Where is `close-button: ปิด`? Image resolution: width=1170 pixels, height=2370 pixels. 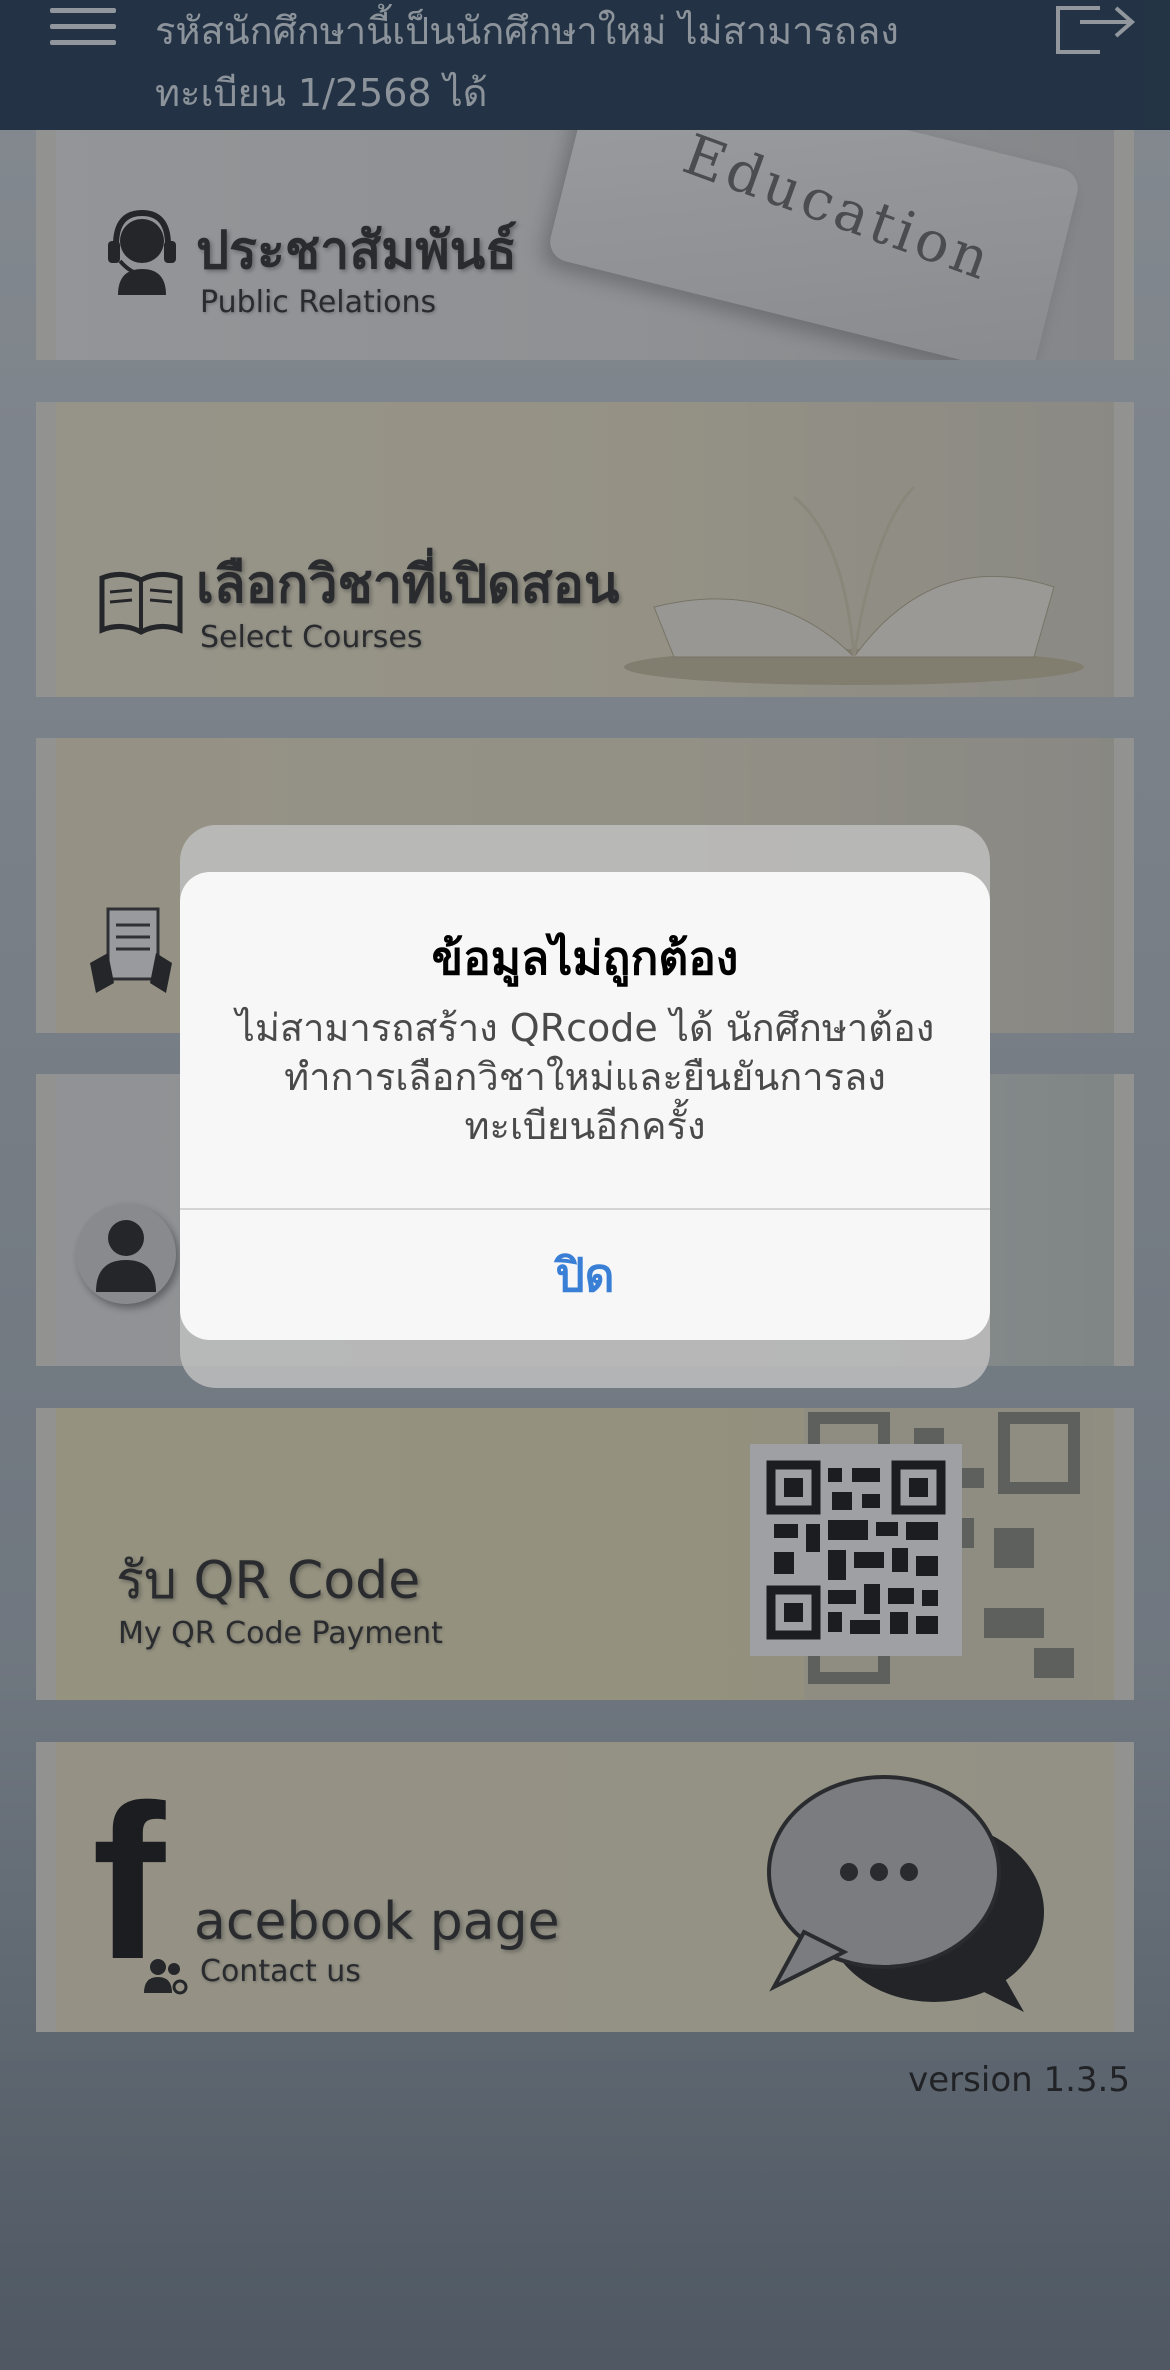 close-button: ปิด is located at coordinates (585, 1275).